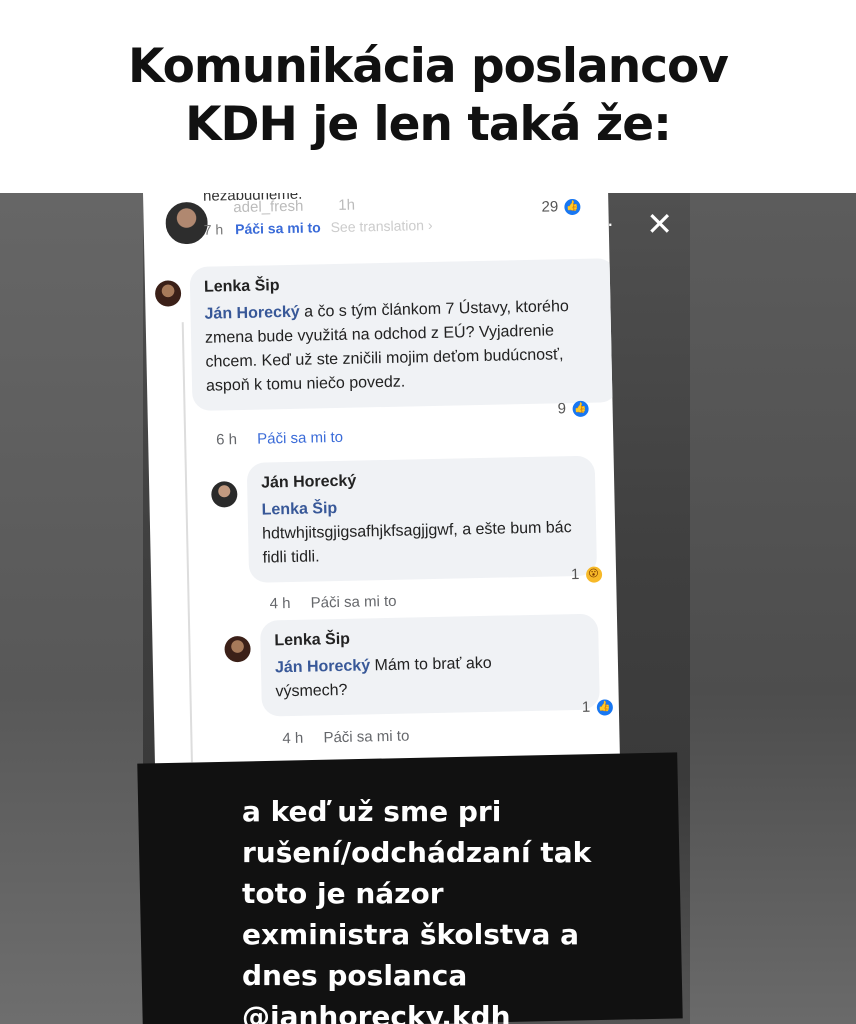 The width and height of the screenshot is (856, 1024). What do you see at coordinates (343, 893) in the screenshot?
I see `caption-line: toto je názor` at bounding box center [343, 893].